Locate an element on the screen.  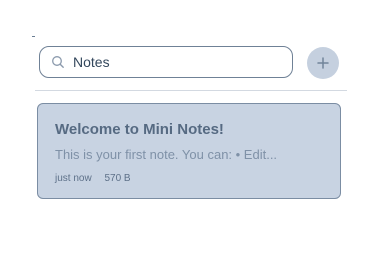
note-meta: just now 570 B is located at coordinates (93, 178).